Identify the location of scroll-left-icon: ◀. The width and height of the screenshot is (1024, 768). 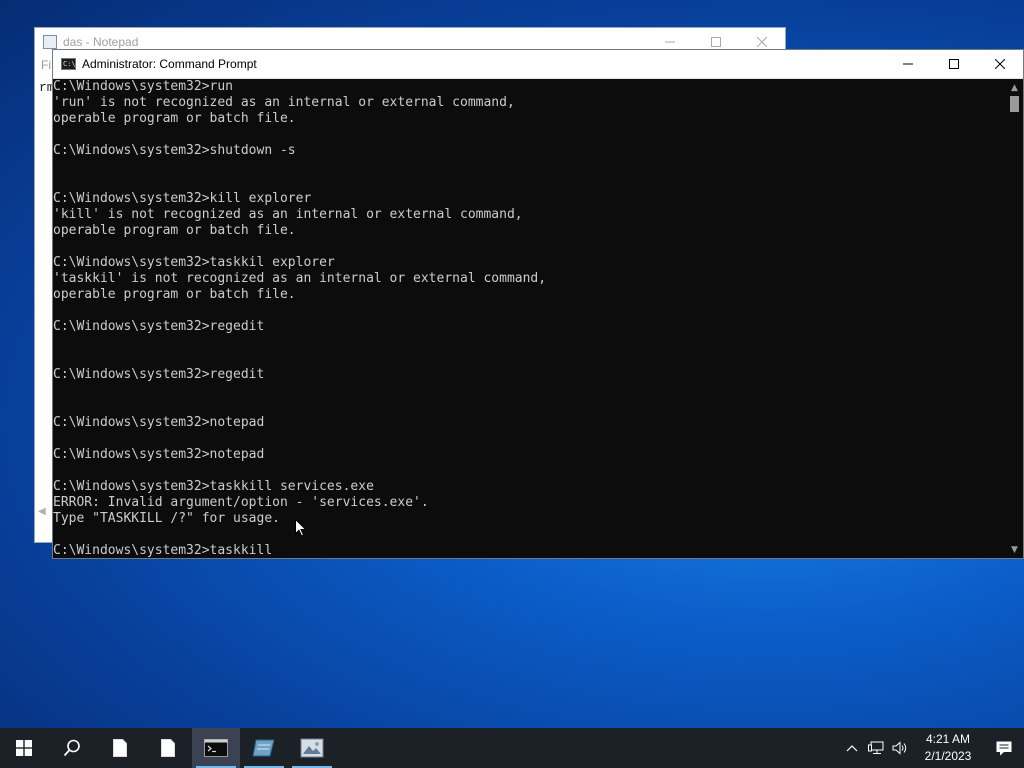
(42, 511).